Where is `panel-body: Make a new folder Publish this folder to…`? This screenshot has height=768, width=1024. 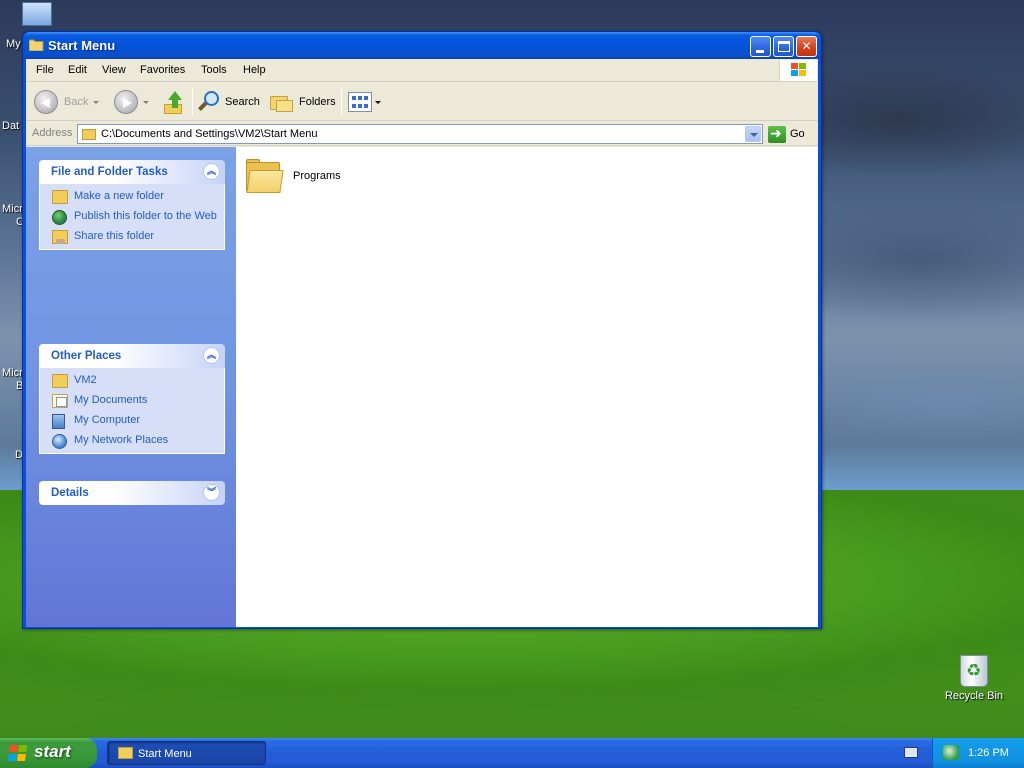 panel-body: Make a new folder Publish this folder to… is located at coordinates (132, 217).